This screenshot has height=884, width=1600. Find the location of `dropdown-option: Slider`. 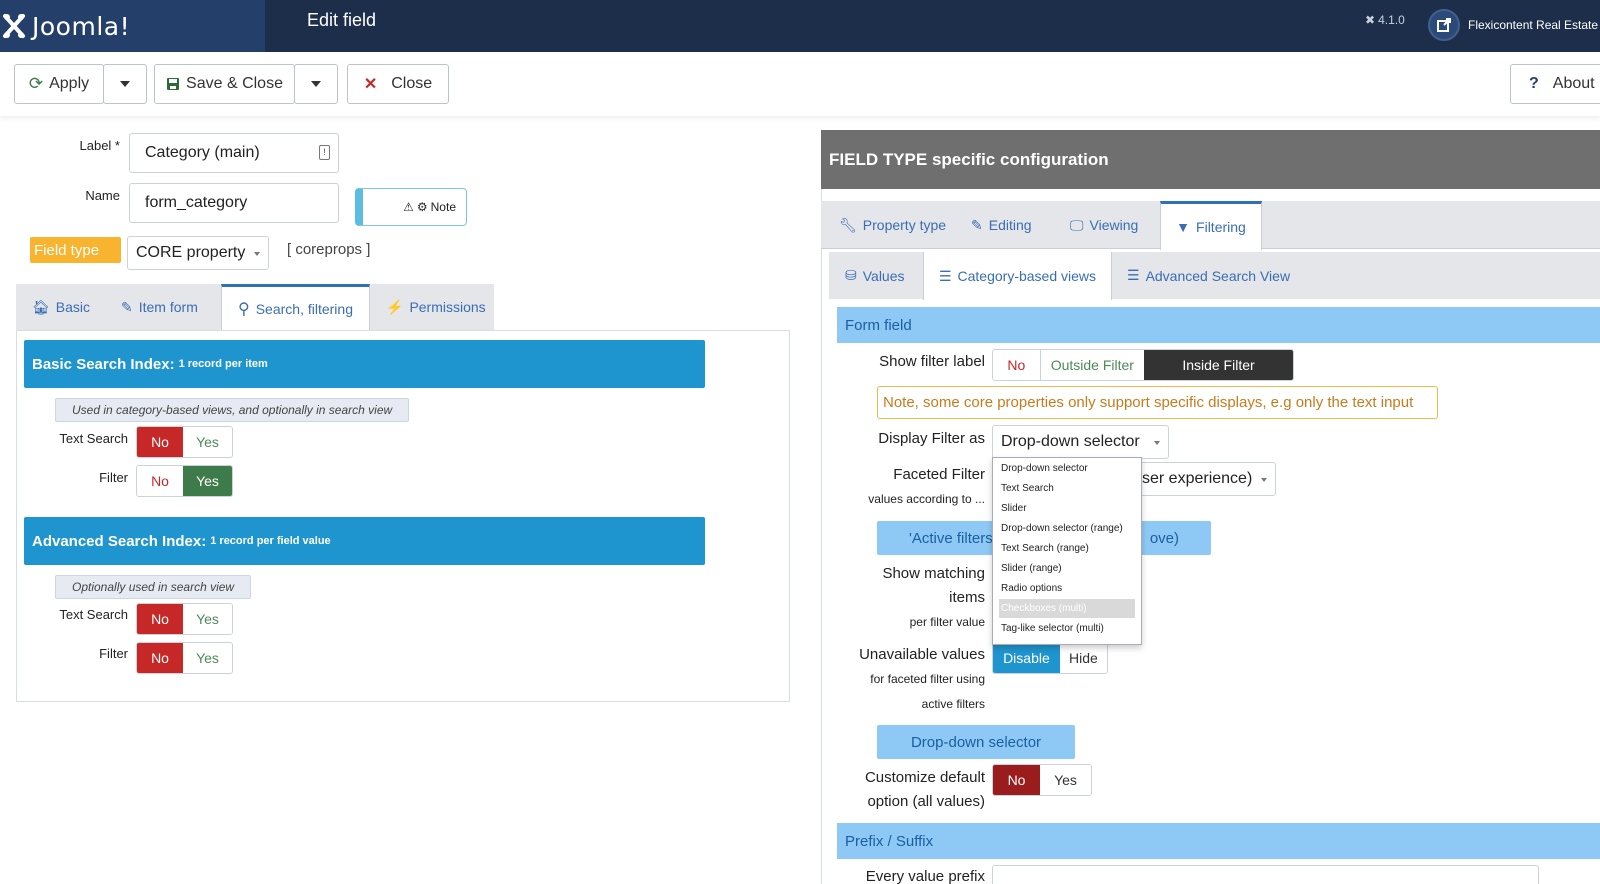

dropdown-option: Slider is located at coordinates (1067, 508).